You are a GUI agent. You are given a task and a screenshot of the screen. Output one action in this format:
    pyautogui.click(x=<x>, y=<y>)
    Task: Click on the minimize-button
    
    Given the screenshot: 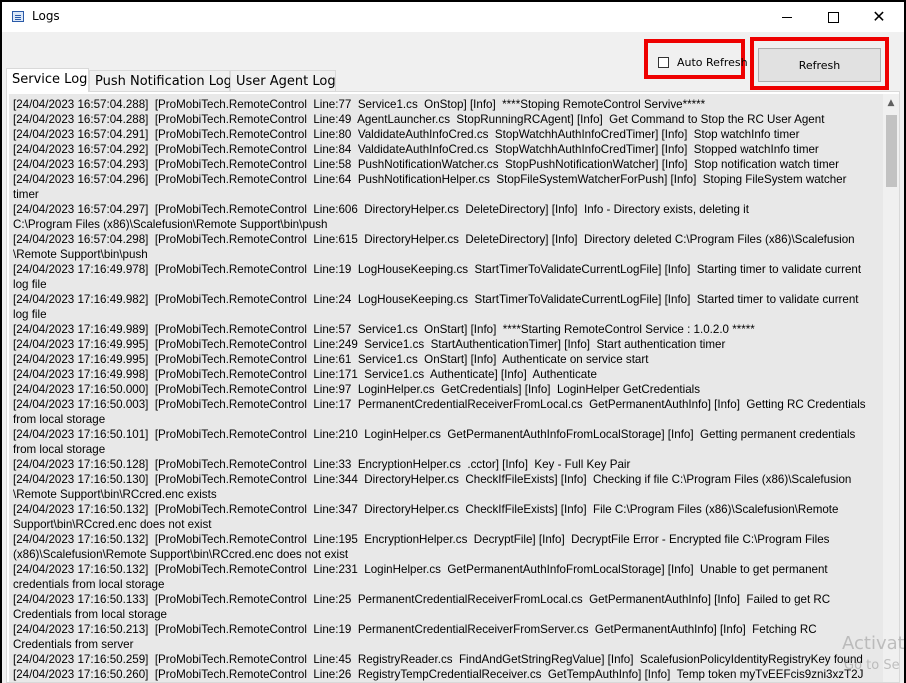 What is the action you would take?
    pyautogui.click(x=787, y=17)
    